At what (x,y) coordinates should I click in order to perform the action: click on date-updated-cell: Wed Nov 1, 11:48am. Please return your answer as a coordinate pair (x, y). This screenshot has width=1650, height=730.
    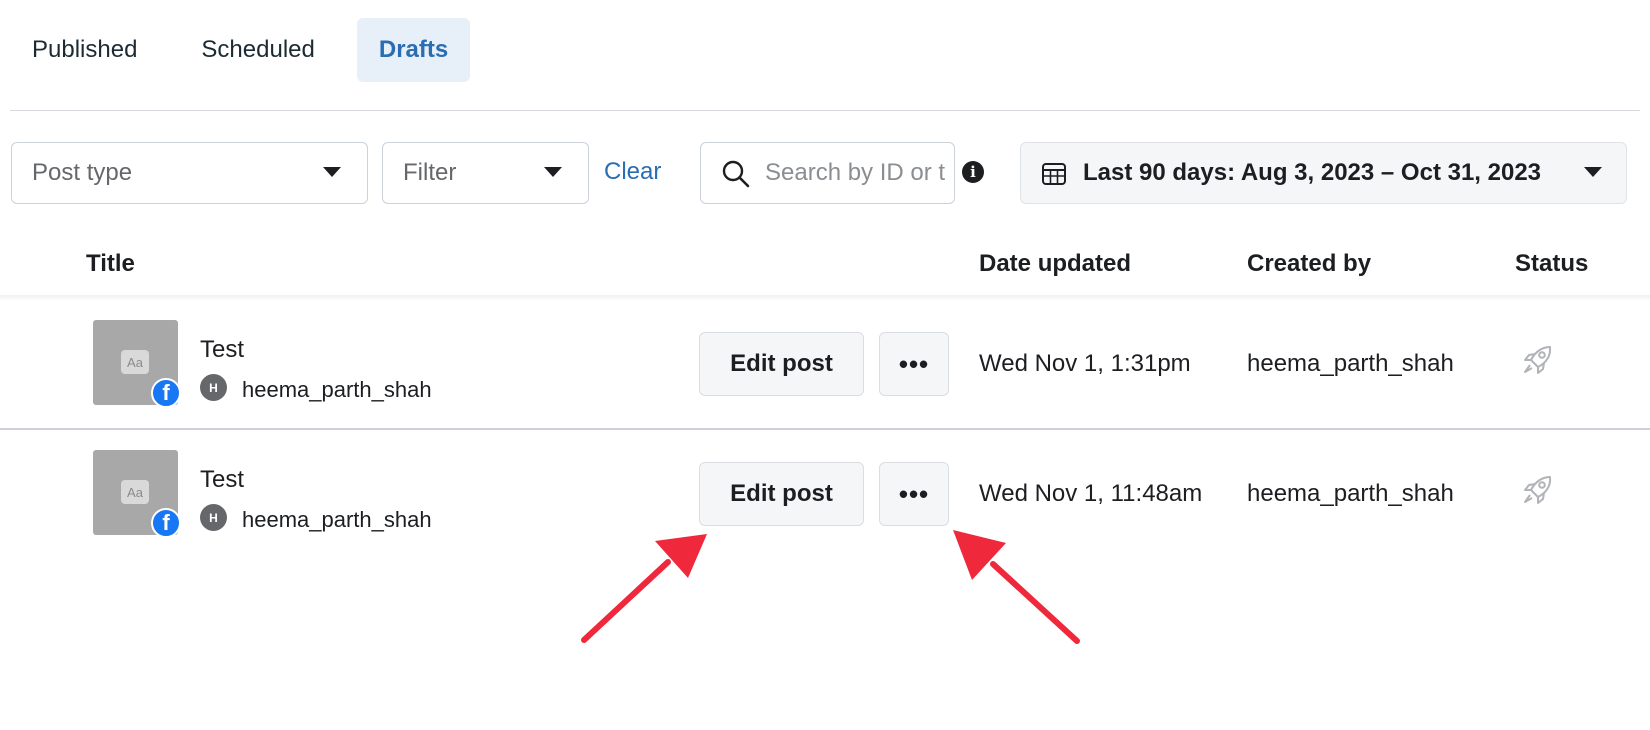
    Looking at the image, I should click on (1091, 493).